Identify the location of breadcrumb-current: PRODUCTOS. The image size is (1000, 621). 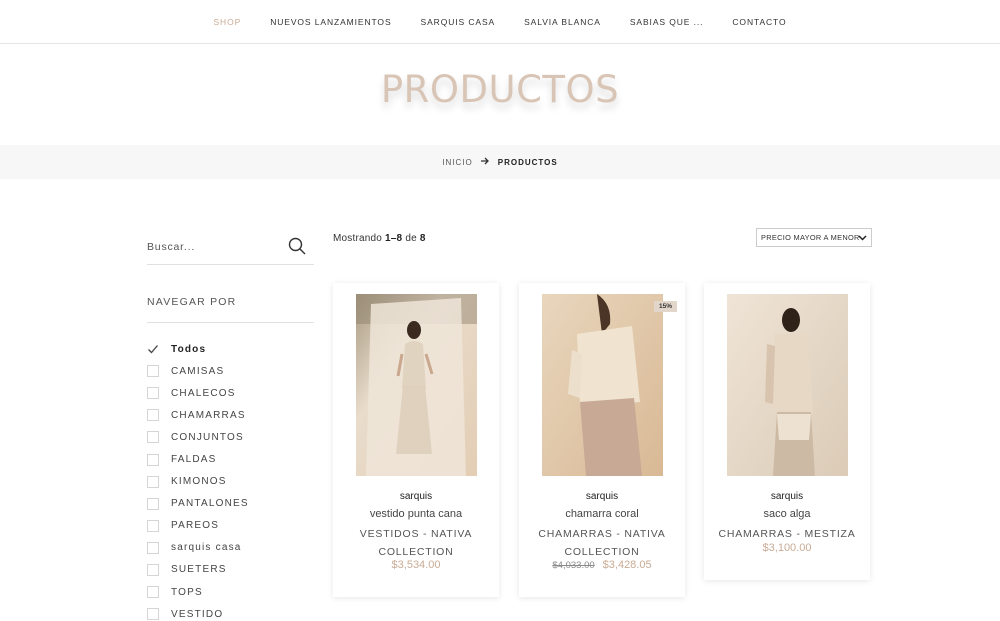
(527, 162).